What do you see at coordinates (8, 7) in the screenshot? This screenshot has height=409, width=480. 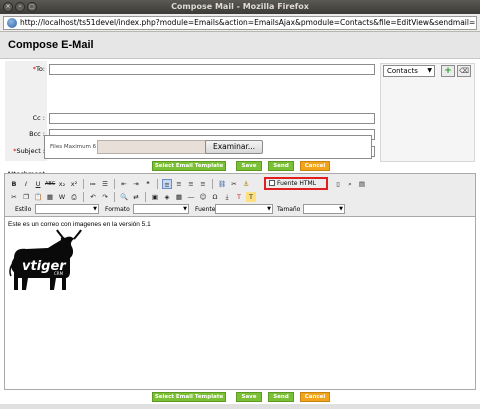 I see `close-window-icon: ×` at bounding box center [8, 7].